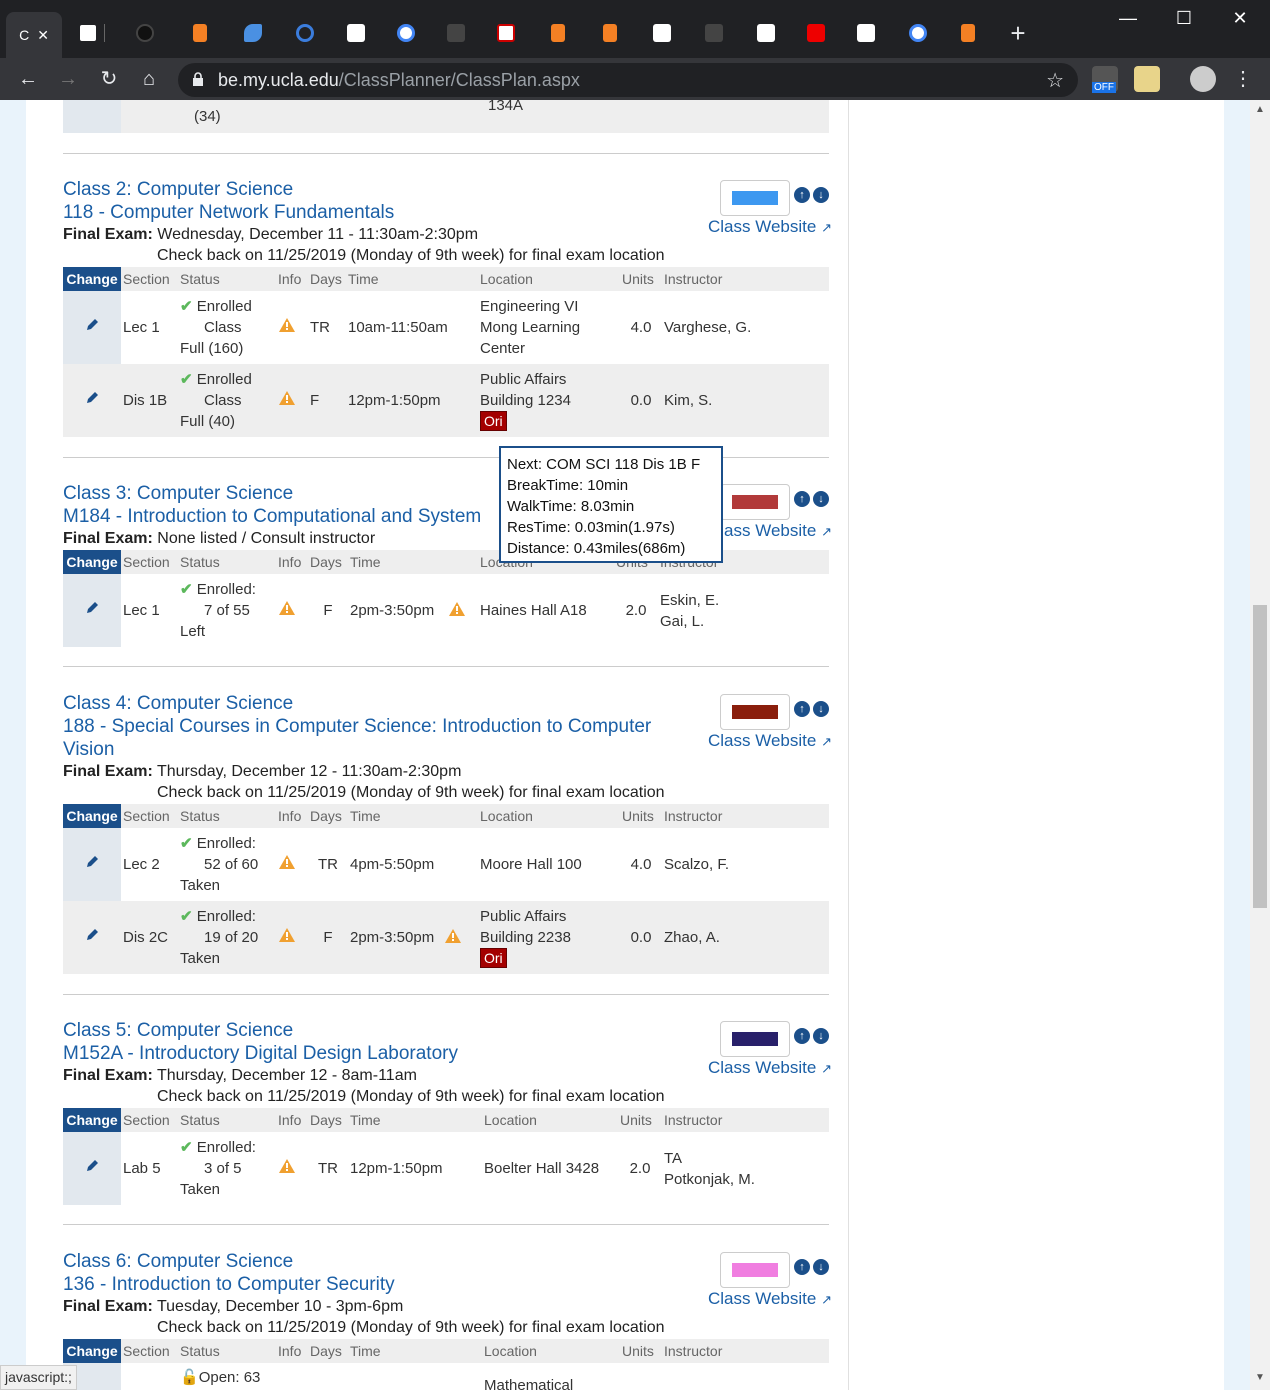 This screenshot has height=1390, width=1270. What do you see at coordinates (1018, 33) in the screenshot?
I see `new-tab-button: +` at bounding box center [1018, 33].